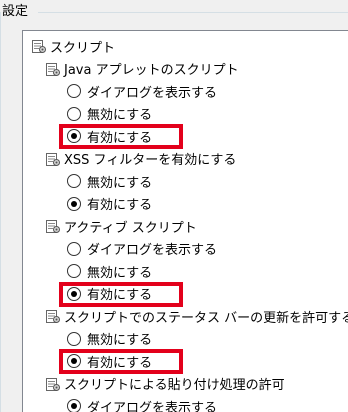 The height and width of the screenshot is (412, 348). Describe the element at coordinates (17, 12) in the screenshot. I see `group-title: 設定` at that location.